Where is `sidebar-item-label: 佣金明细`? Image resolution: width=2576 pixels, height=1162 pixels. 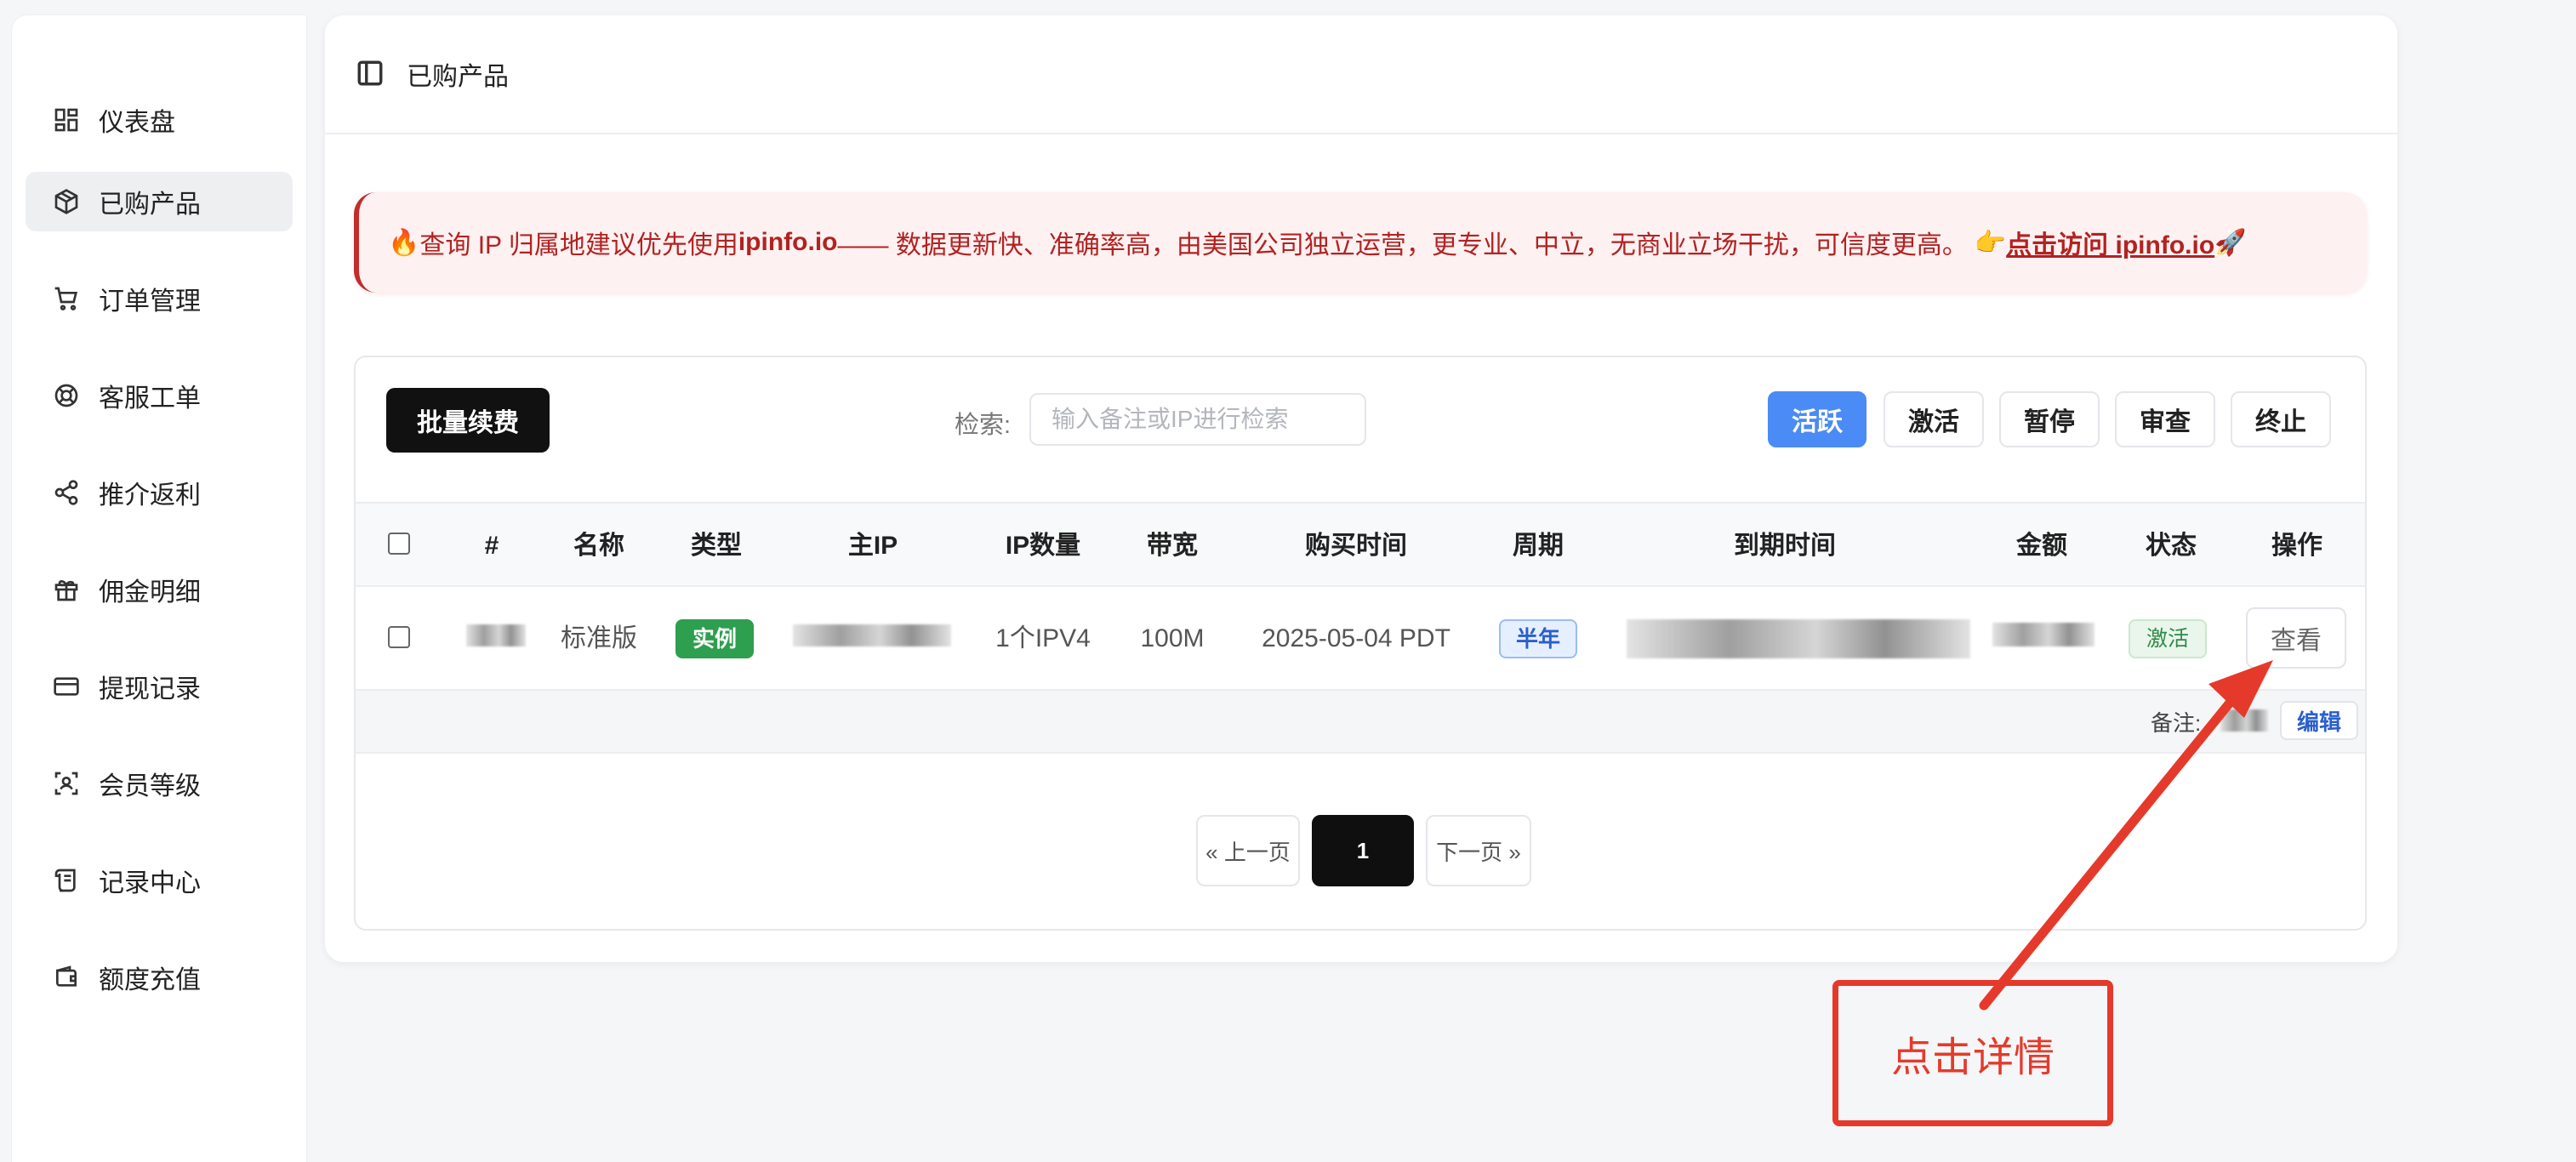
sidebar-item-label: 佣金明细 is located at coordinates (150, 592).